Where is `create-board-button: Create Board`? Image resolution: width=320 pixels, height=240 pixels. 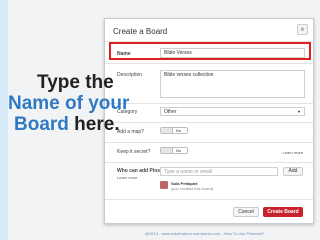
create-board-button: Create Board is located at coordinates (283, 212).